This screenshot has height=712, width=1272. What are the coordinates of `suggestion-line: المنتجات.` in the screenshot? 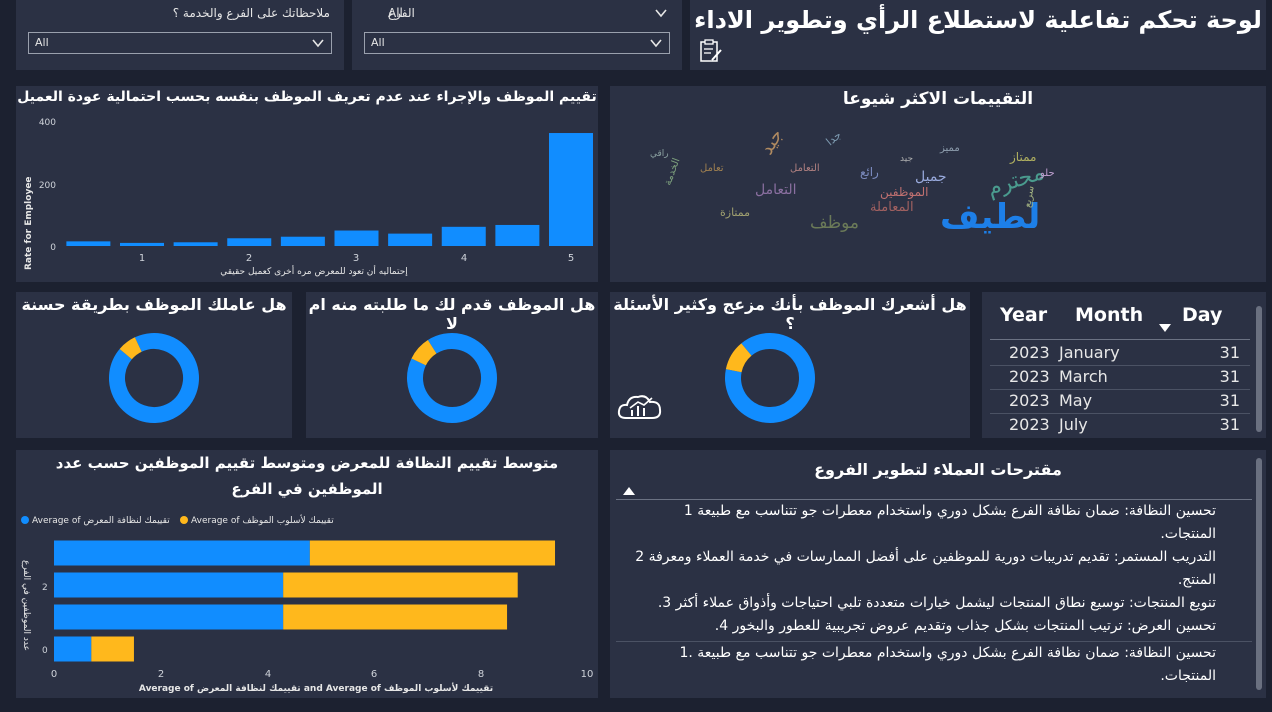 It's located at (1188, 676).